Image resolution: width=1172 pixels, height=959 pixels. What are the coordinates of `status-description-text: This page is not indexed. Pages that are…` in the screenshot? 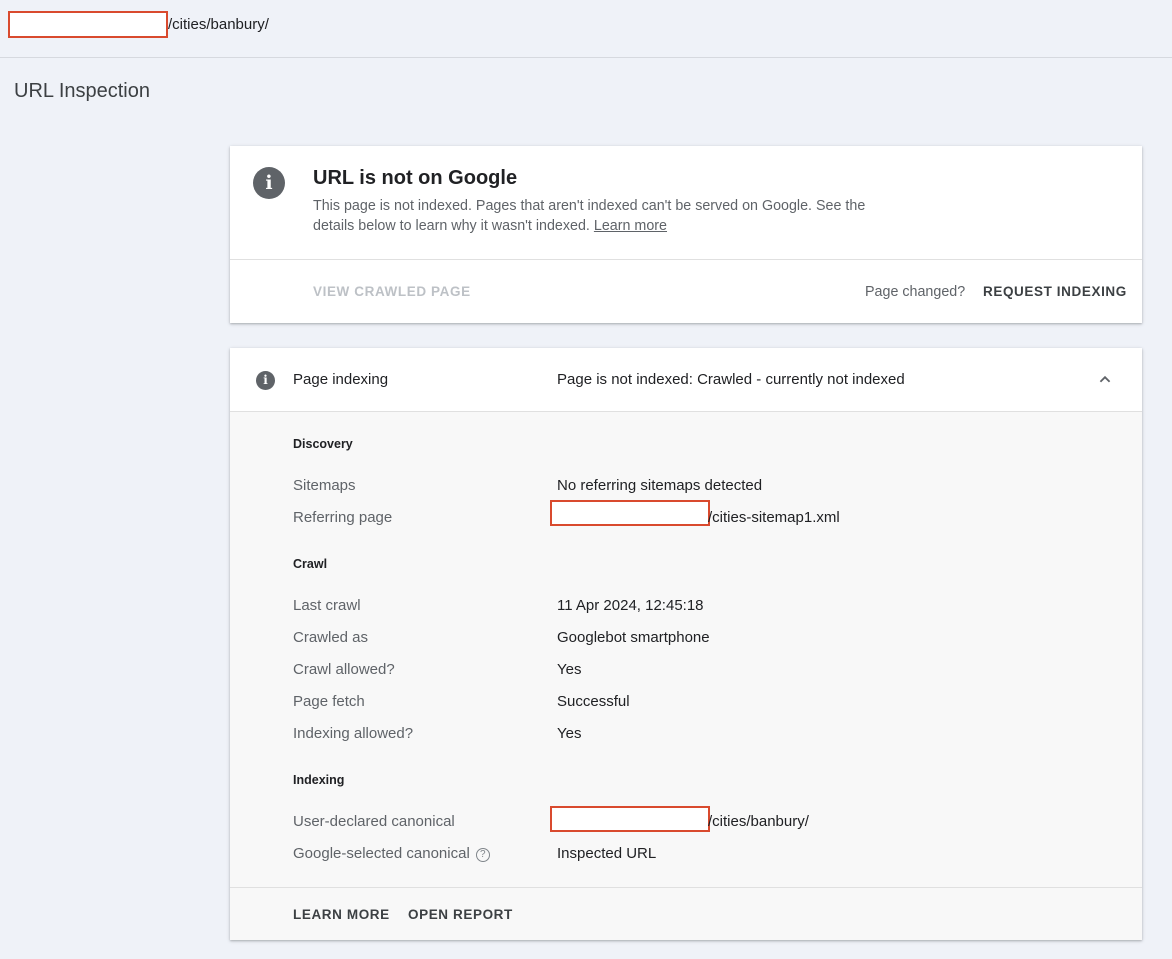 It's located at (589, 216).